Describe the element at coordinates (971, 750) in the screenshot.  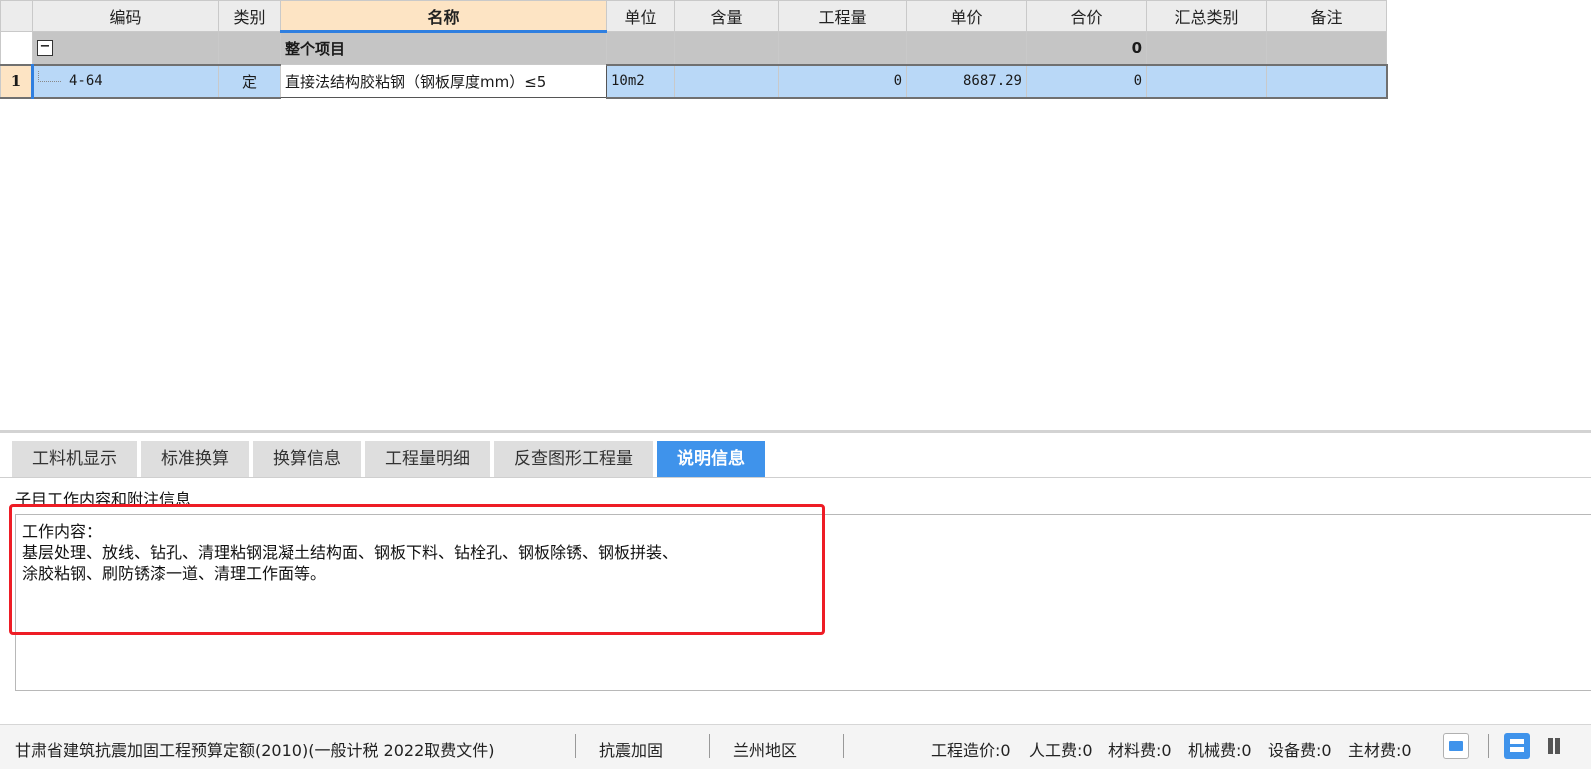
I see `status-project-cost: 工程造价:0` at that location.